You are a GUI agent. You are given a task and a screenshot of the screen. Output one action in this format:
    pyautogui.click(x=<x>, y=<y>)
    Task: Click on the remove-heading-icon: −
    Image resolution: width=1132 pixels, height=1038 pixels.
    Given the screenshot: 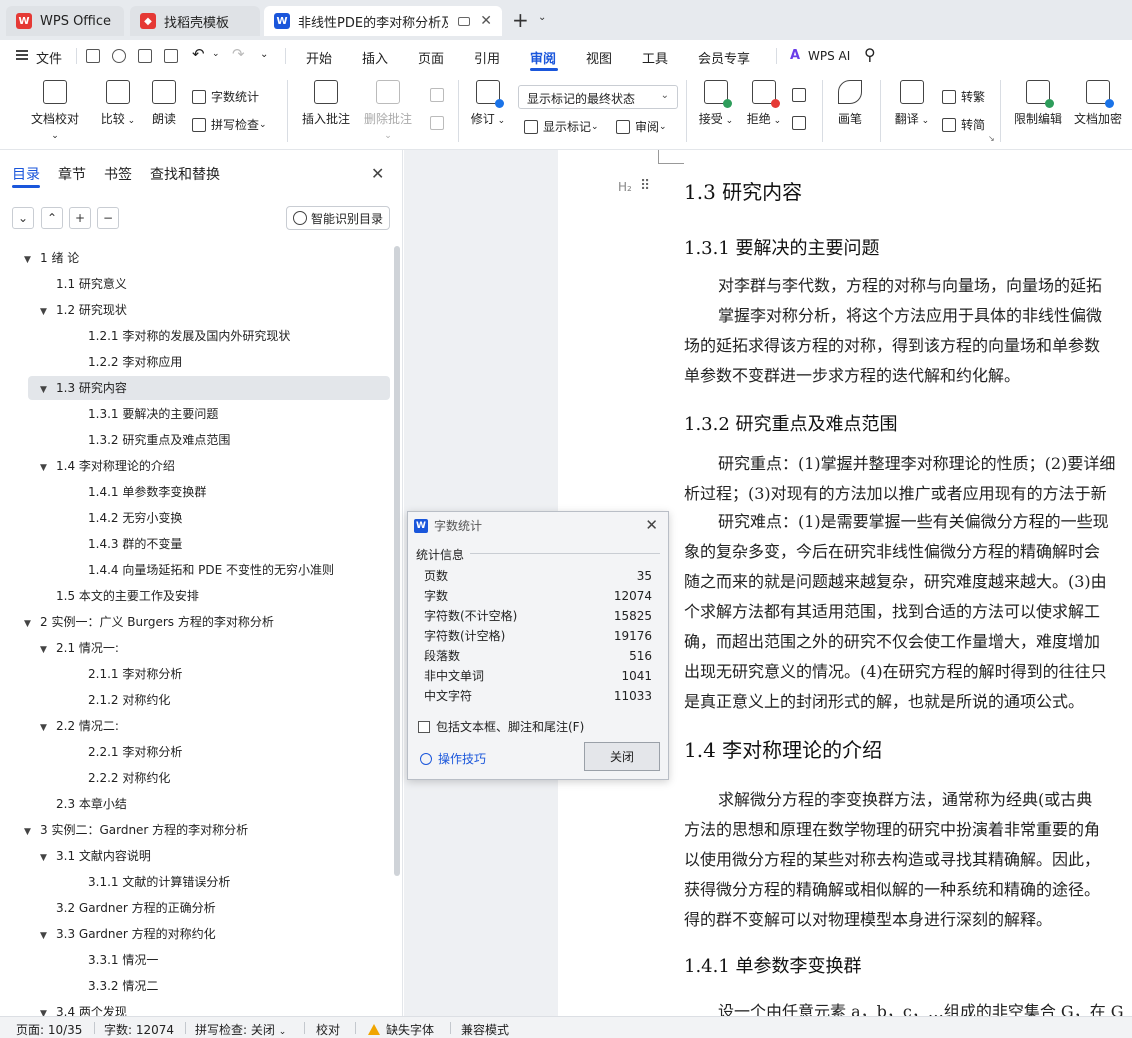 What is the action you would take?
    pyautogui.click(x=108, y=218)
    